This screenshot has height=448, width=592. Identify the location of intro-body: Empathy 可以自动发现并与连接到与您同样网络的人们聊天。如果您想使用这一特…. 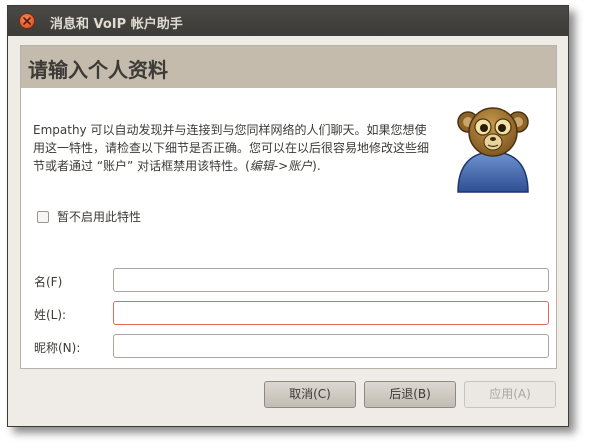
(231, 148).